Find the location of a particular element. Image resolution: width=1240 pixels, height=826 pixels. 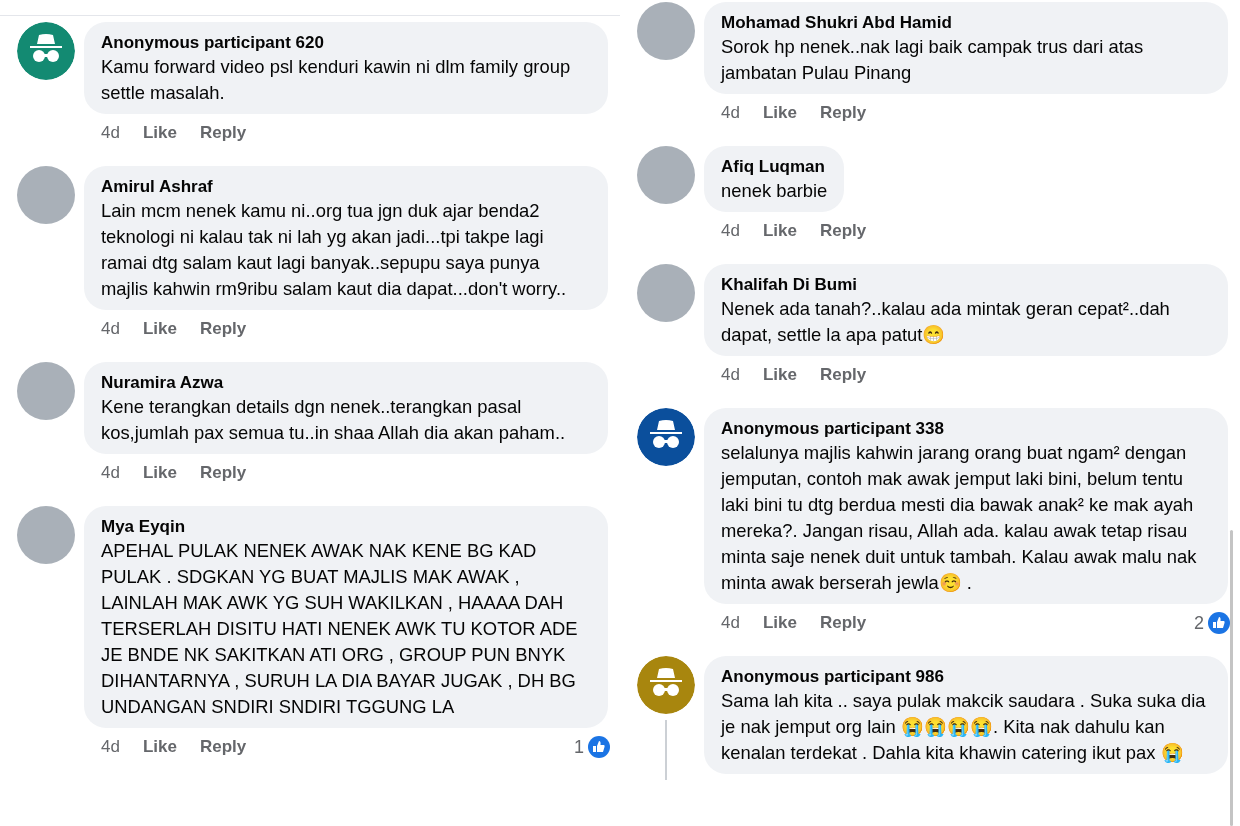

comment-text: Sorok hp nenek..nak lagi baik campak trus dari atas jambatan Pulau Pinang is located at coordinates (933, 60).